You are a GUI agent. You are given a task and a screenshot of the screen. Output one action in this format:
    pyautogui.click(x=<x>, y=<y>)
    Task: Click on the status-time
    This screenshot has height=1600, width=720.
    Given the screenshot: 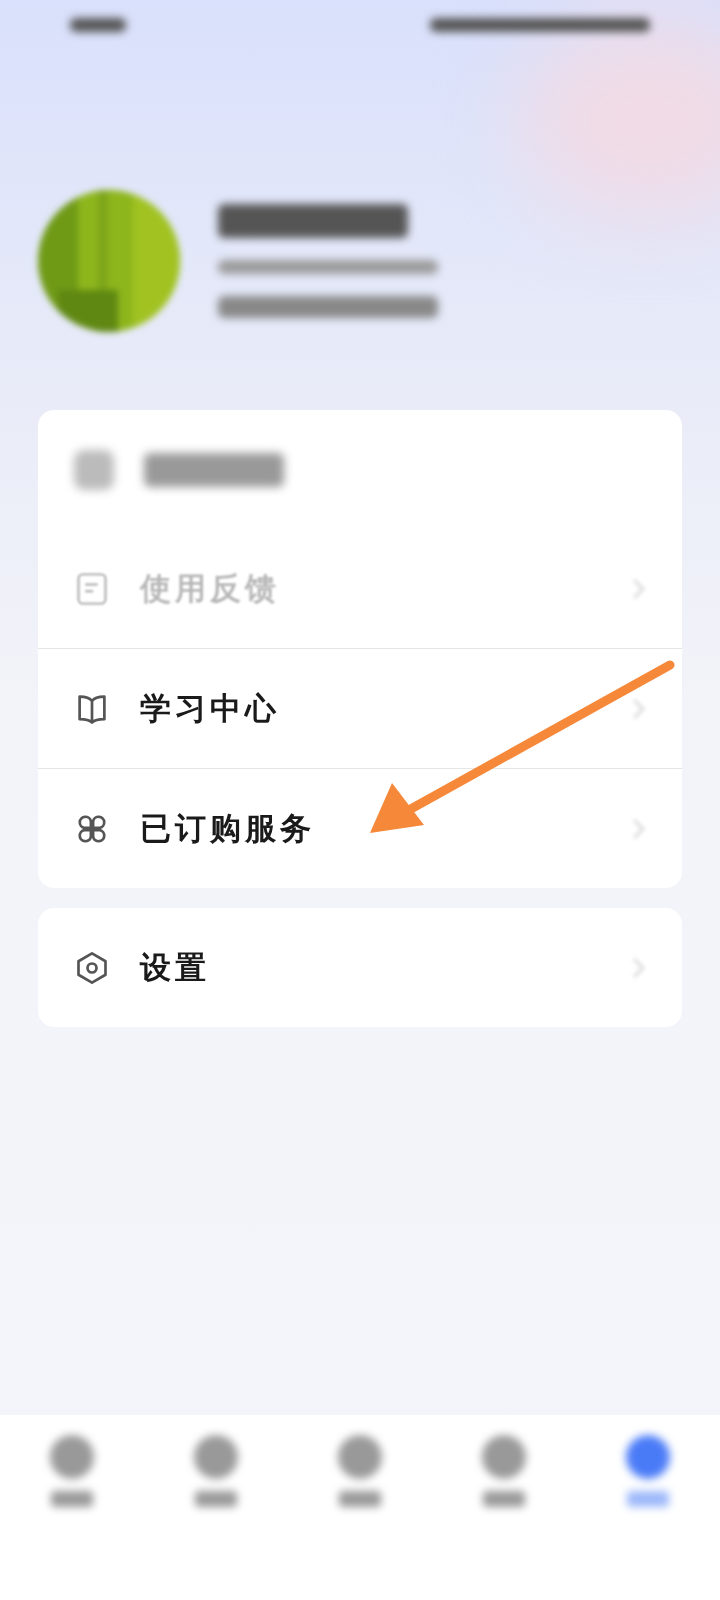 What is the action you would take?
    pyautogui.click(x=98, y=25)
    